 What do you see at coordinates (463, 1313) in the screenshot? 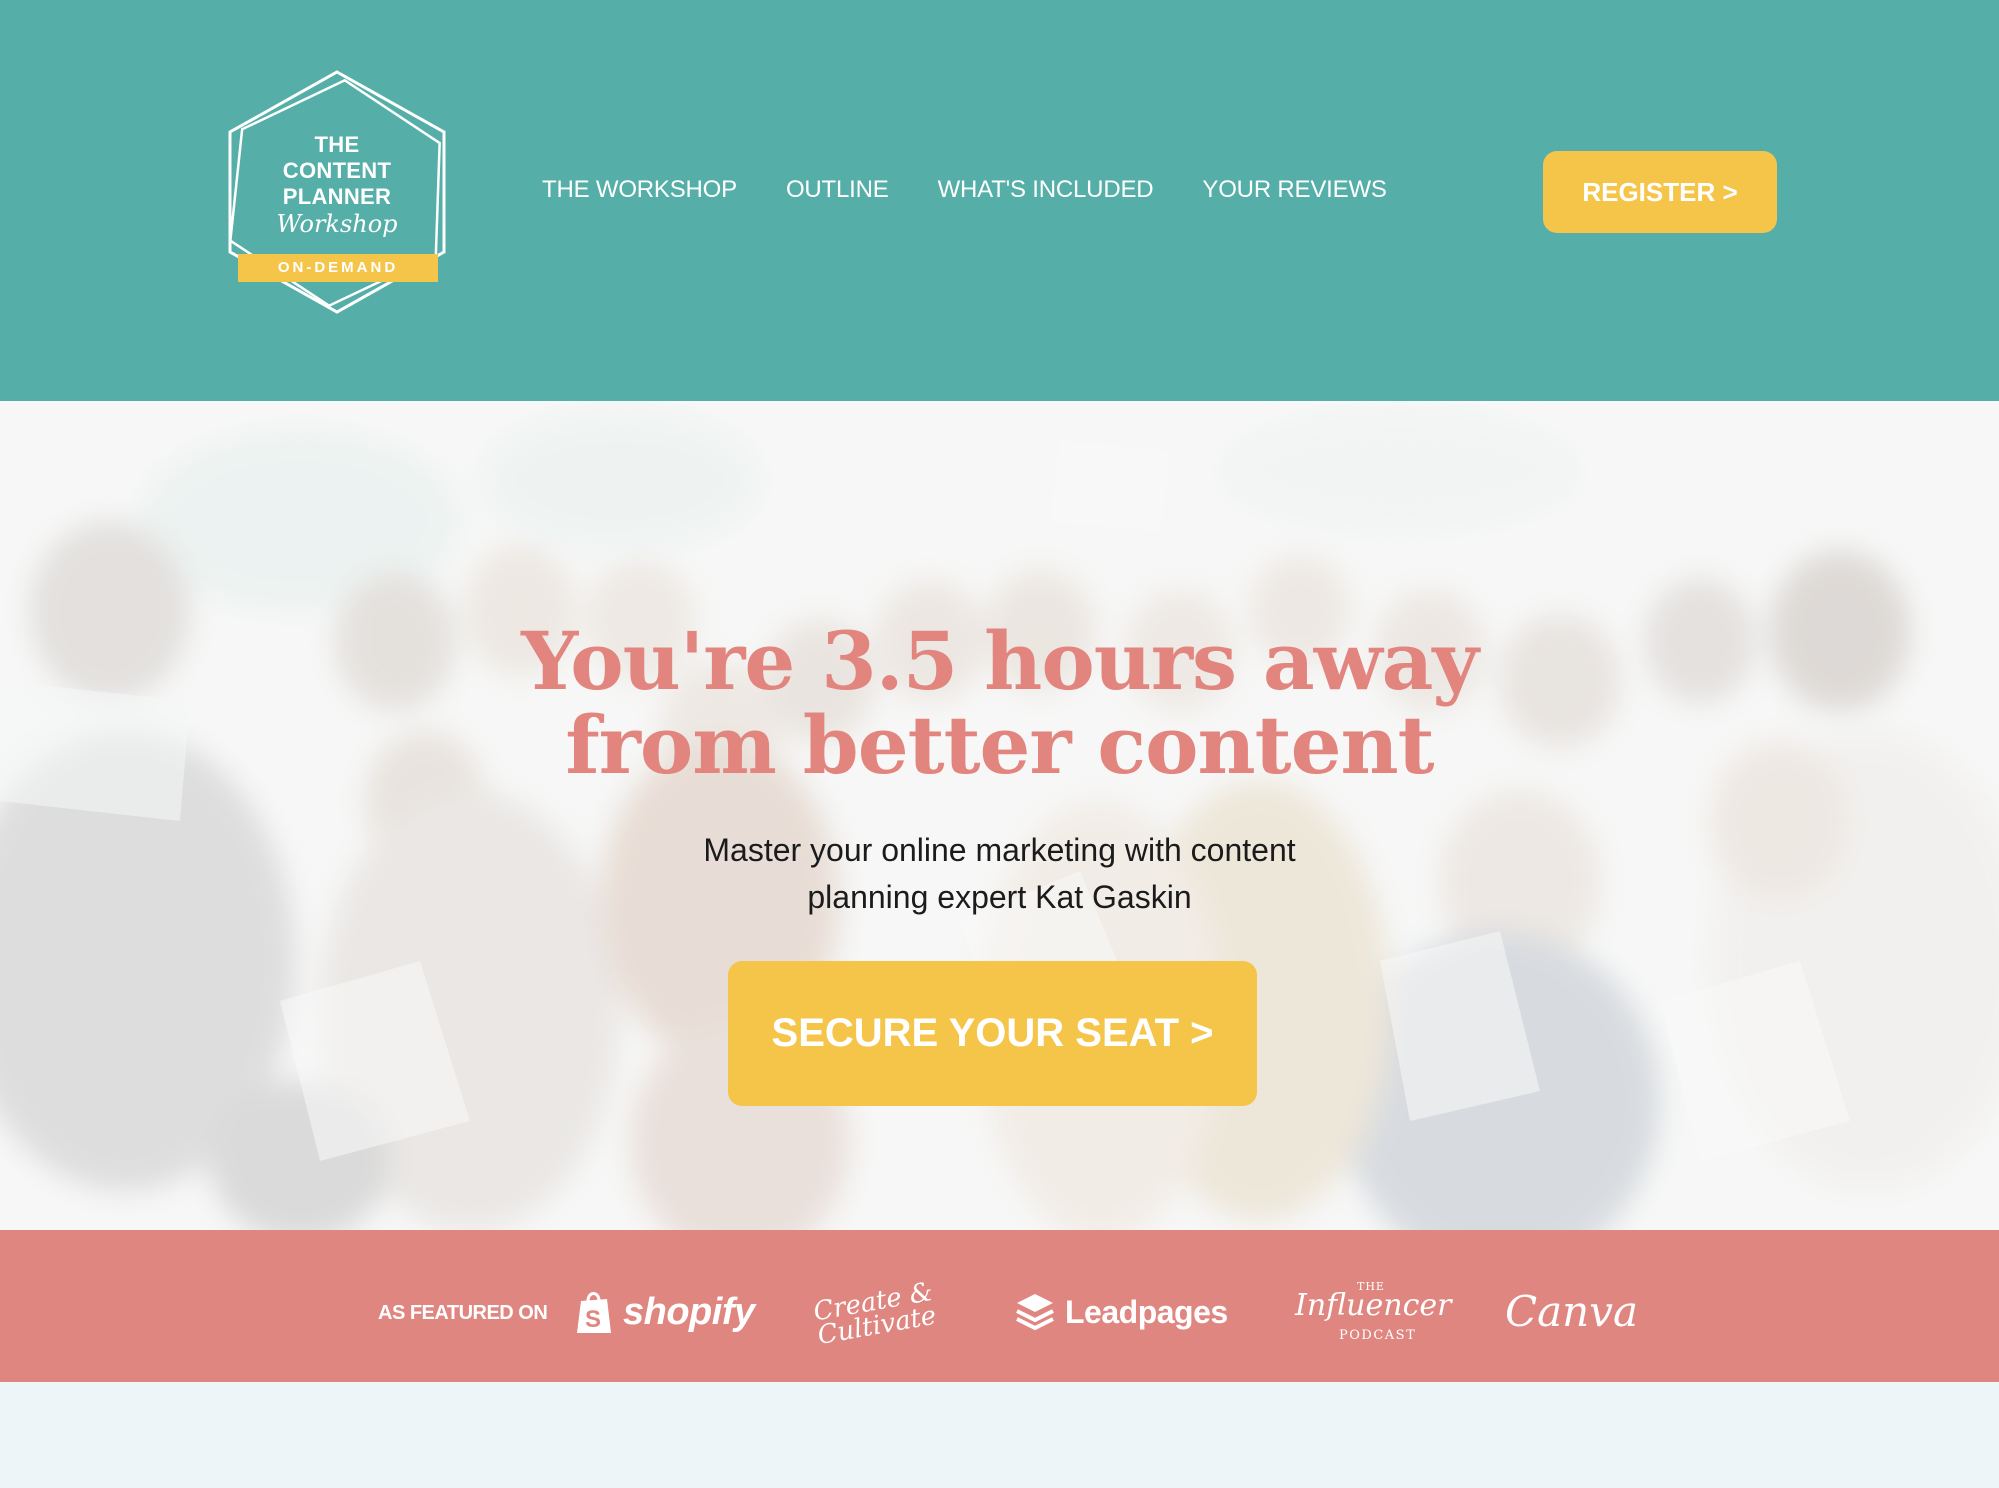
I see `featured-label: AS FEATURED ON` at bounding box center [463, 1313].